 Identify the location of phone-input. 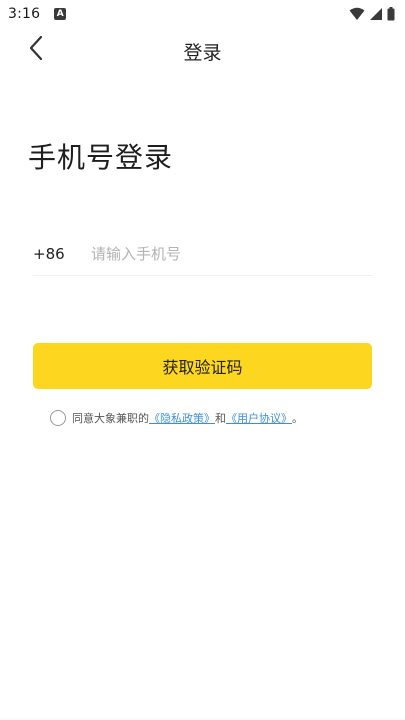
(226, 253).